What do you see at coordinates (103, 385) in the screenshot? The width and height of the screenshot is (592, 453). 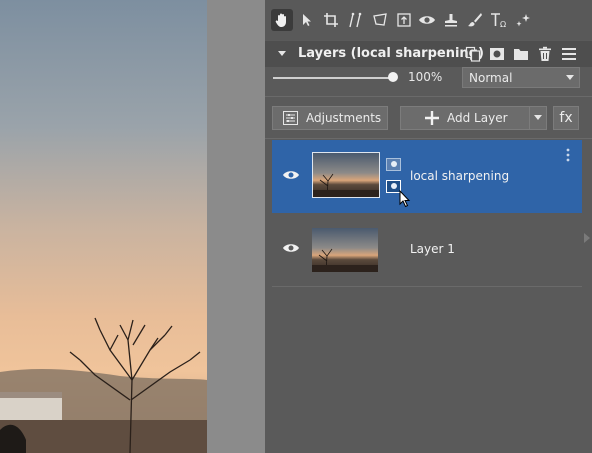 I see `landscape-photo` at bounding box center [103, 385].